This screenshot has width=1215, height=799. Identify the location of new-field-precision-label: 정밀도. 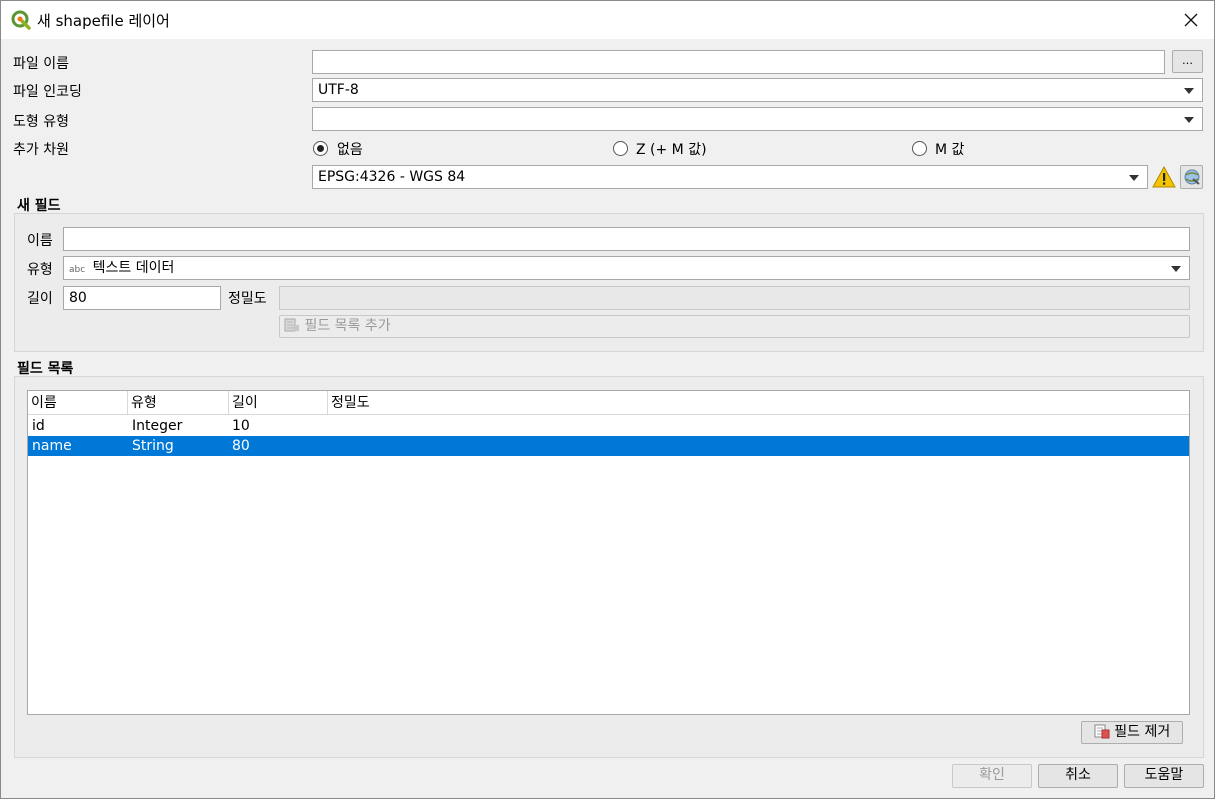
(247, 299).